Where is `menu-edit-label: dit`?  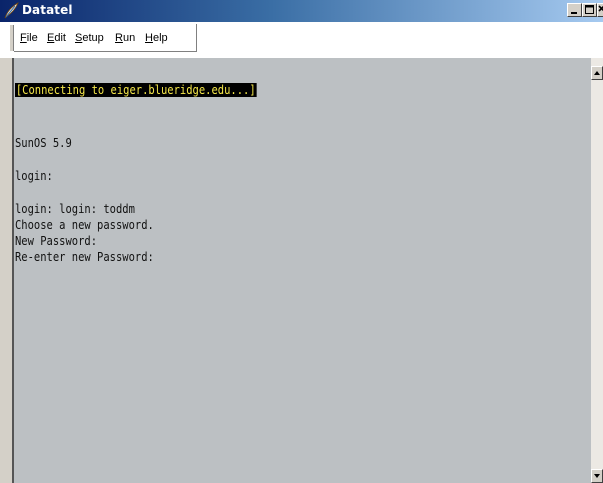
menu-edit-label: dit is located at coordinates (60, 38).